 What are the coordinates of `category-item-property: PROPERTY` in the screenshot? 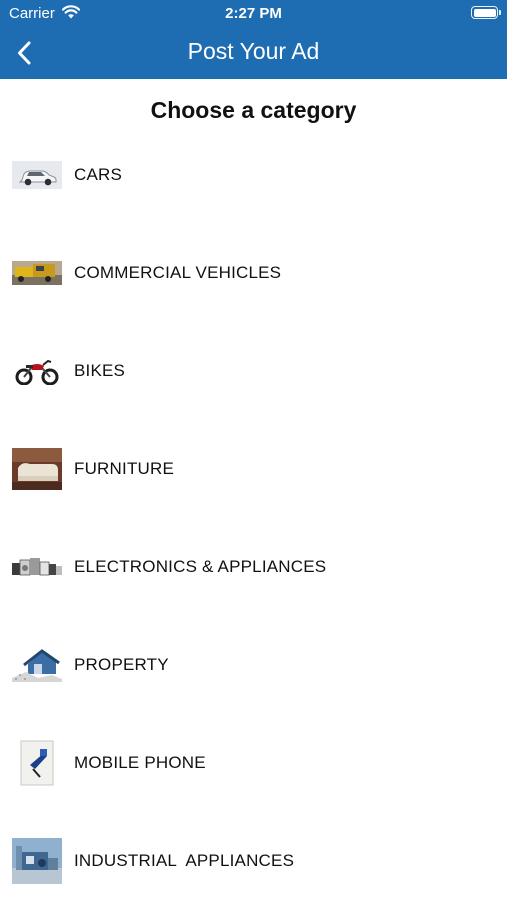 It's located at (253, 665).